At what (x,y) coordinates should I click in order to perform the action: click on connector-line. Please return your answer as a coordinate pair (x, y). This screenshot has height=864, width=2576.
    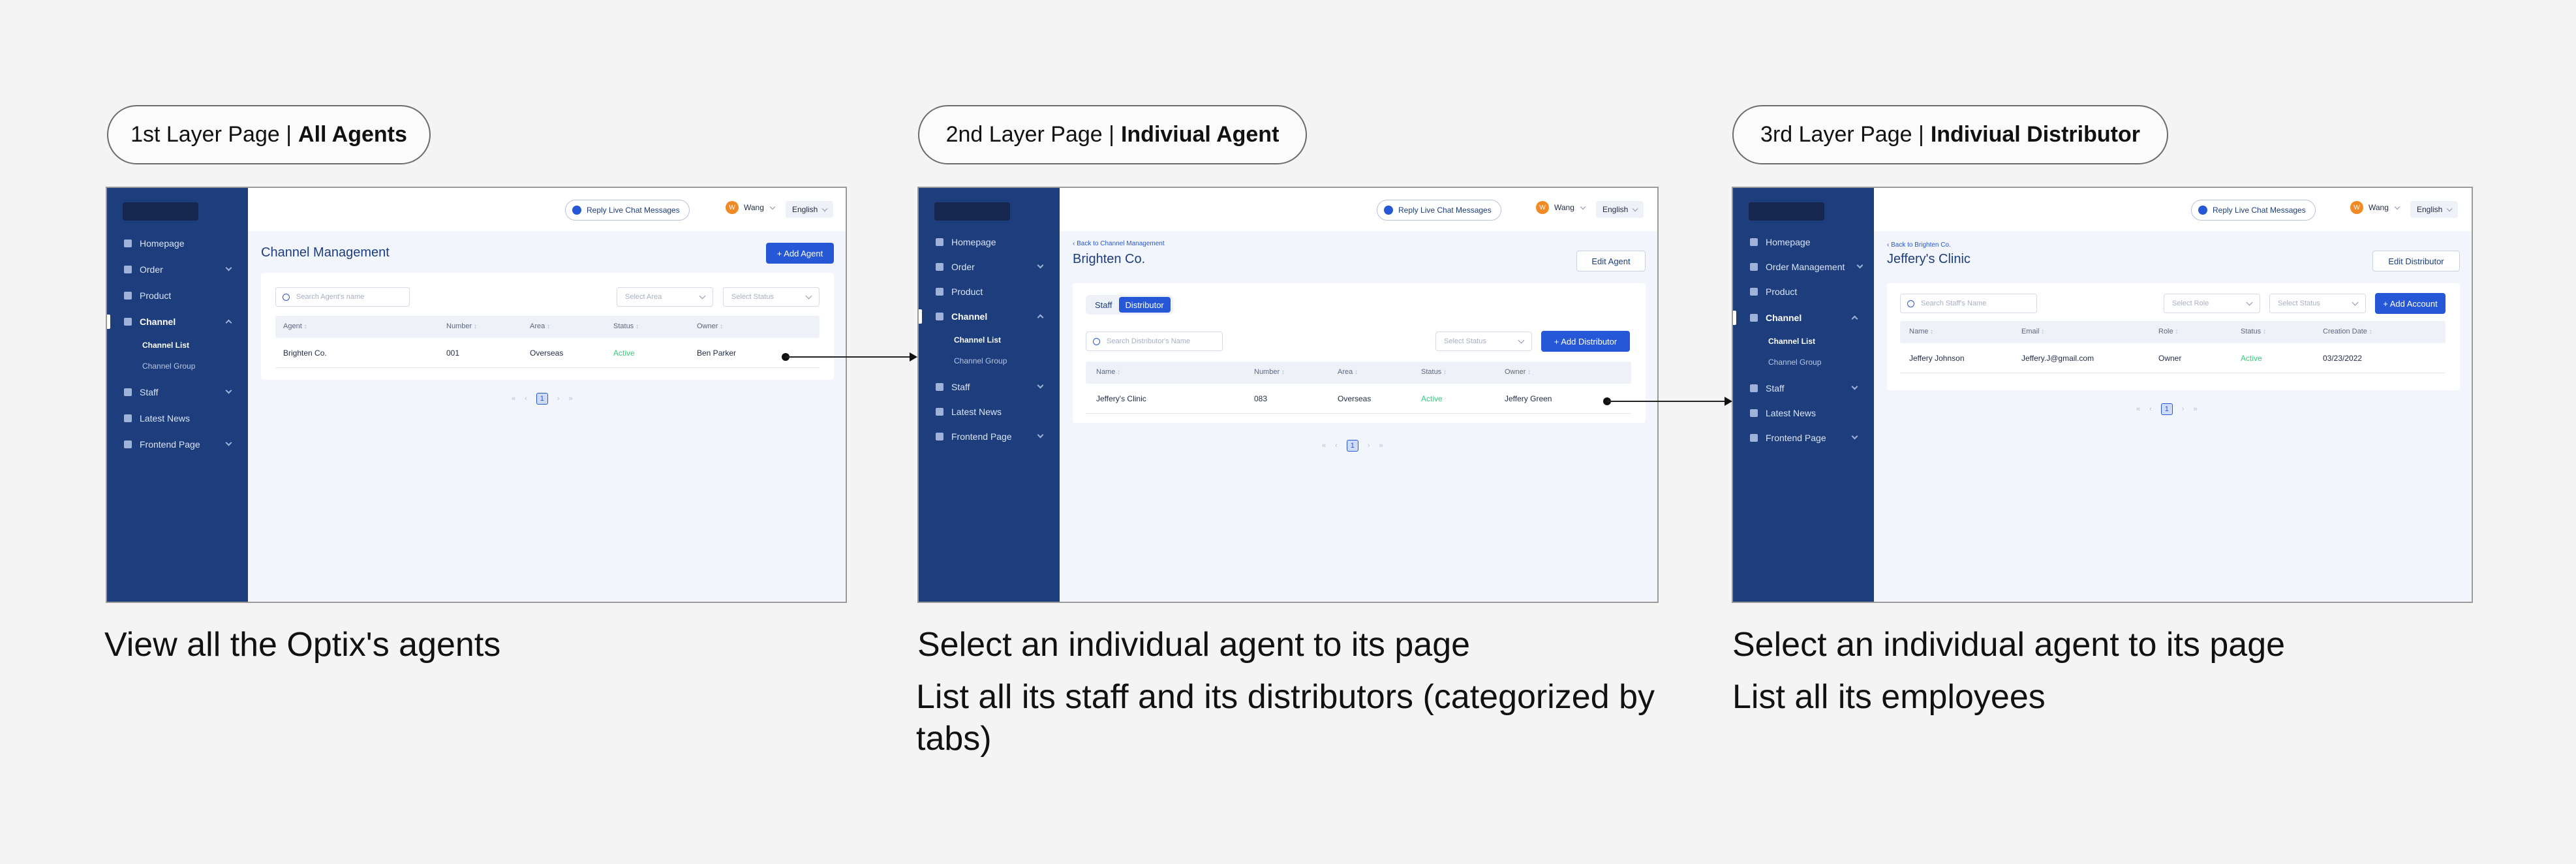
    Looking at the image, I should click on (848, 357).